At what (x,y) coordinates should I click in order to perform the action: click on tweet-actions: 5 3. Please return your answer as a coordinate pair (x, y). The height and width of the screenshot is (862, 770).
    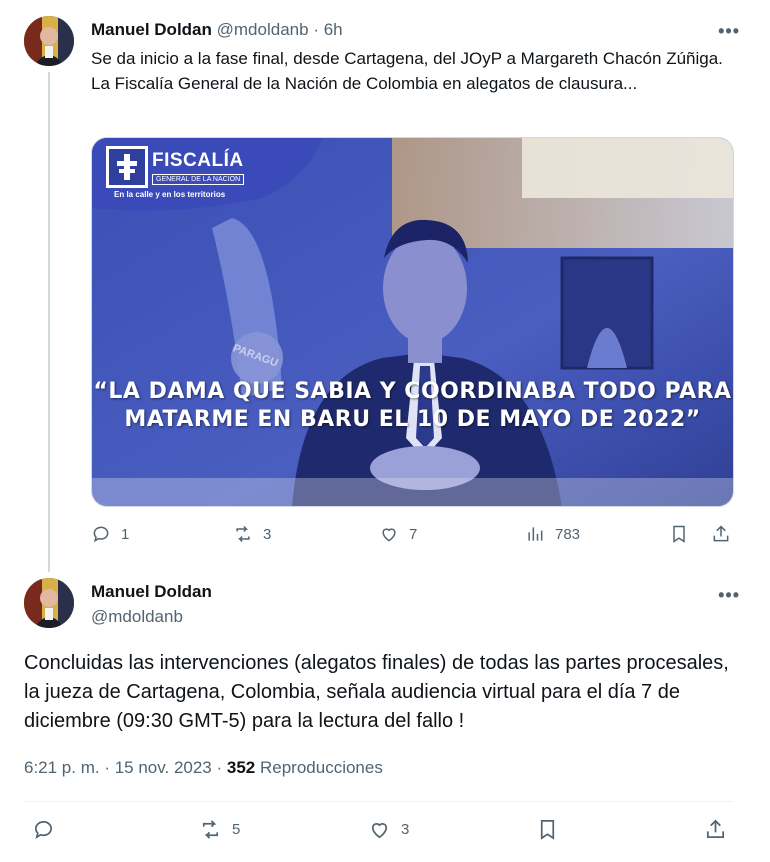
    Looking at the image, I should click on (379, 833).